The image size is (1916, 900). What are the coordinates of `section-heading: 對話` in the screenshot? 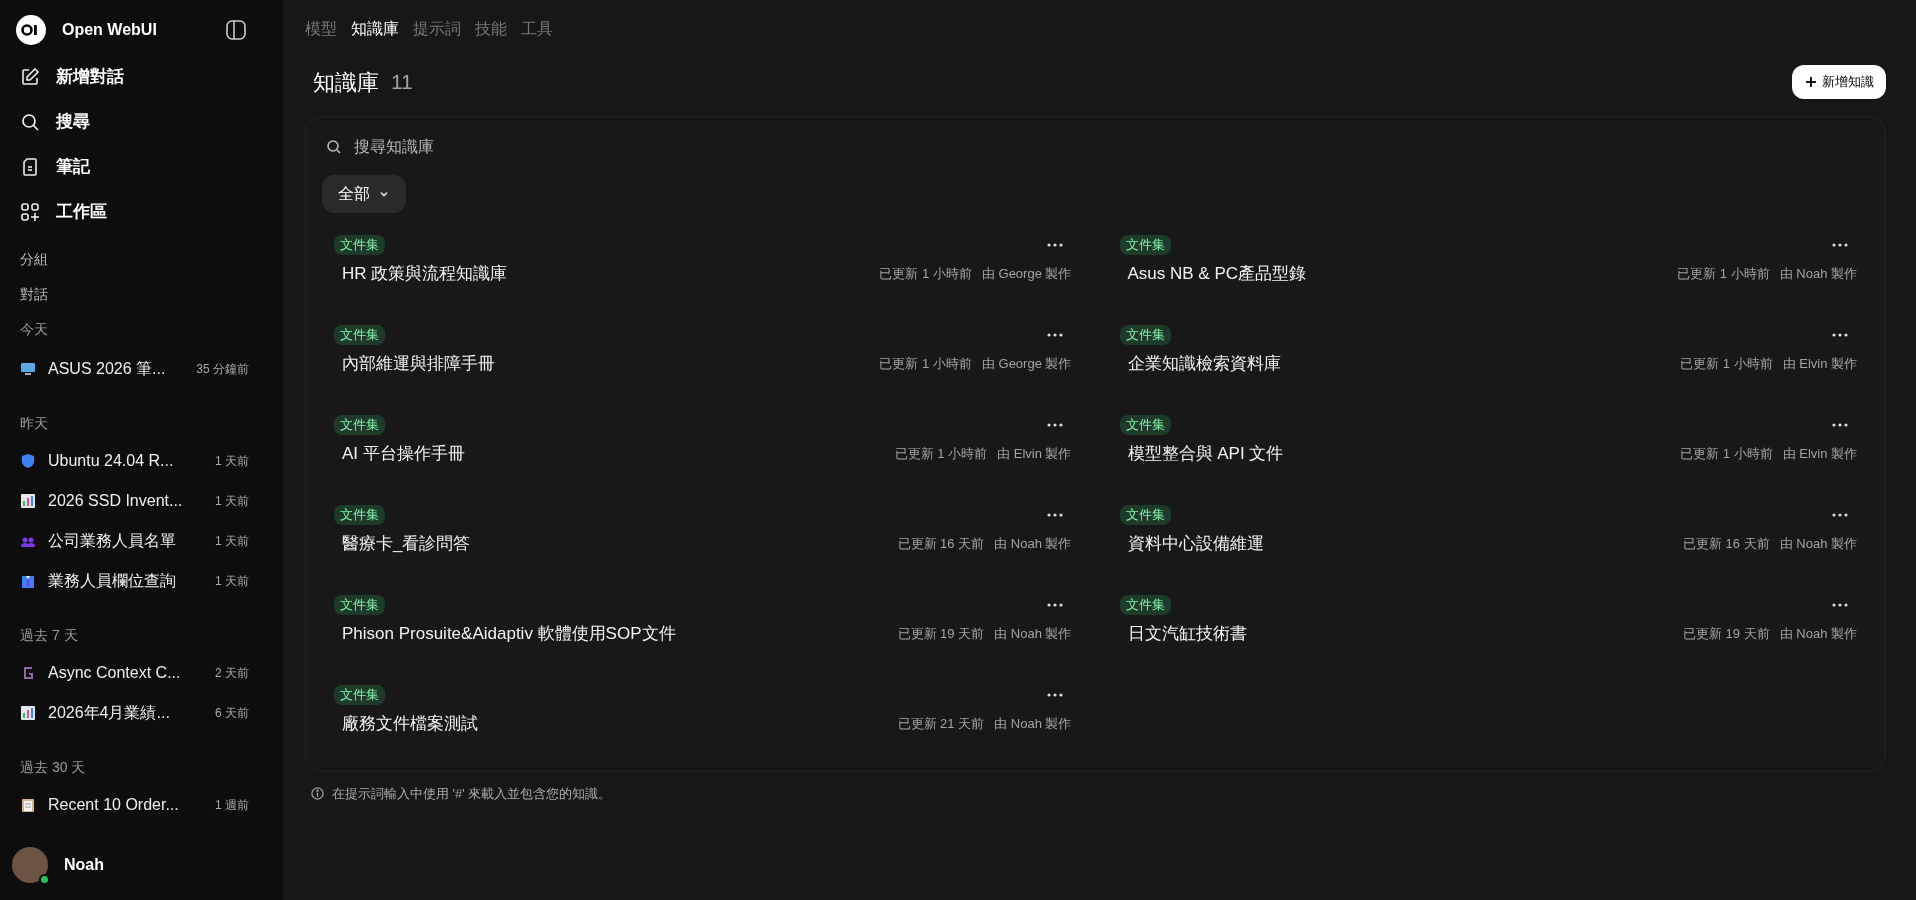 It's located at (141, 294).